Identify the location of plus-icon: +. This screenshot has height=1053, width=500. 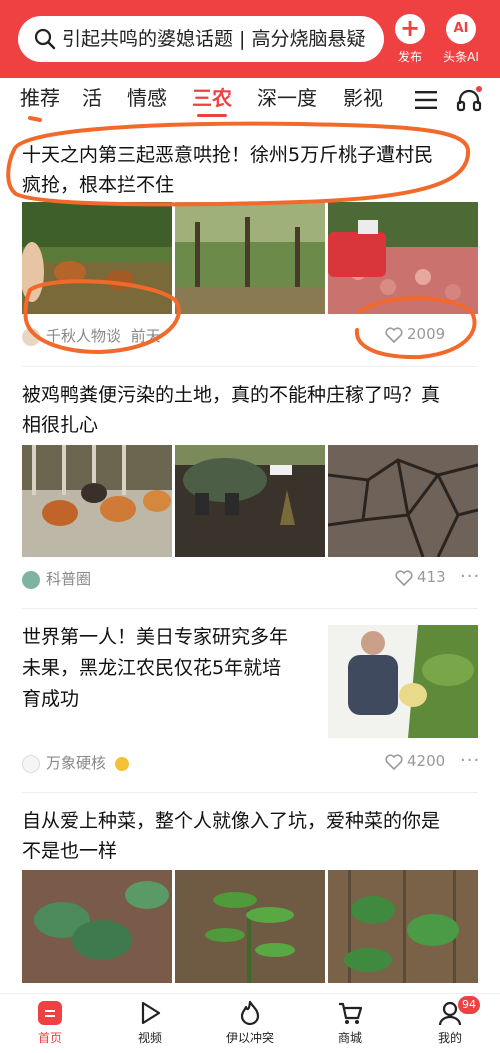
(410, 29).